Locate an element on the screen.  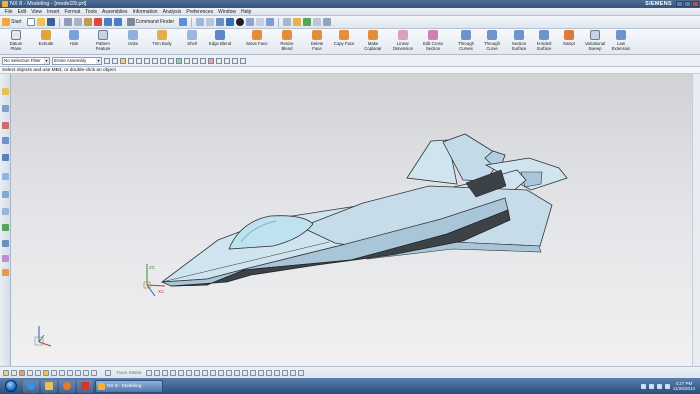
maximize-button is located at coordinates (687, 4).